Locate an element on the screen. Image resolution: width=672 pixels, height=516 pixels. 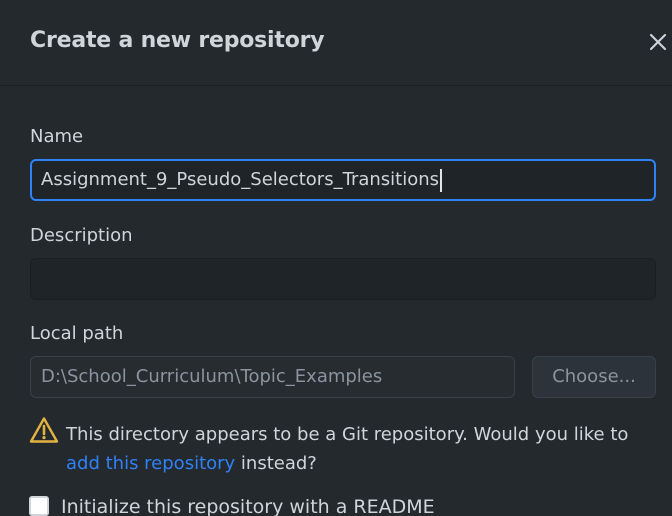
warning-text-end: instead? is located at coordinates (276, 463).